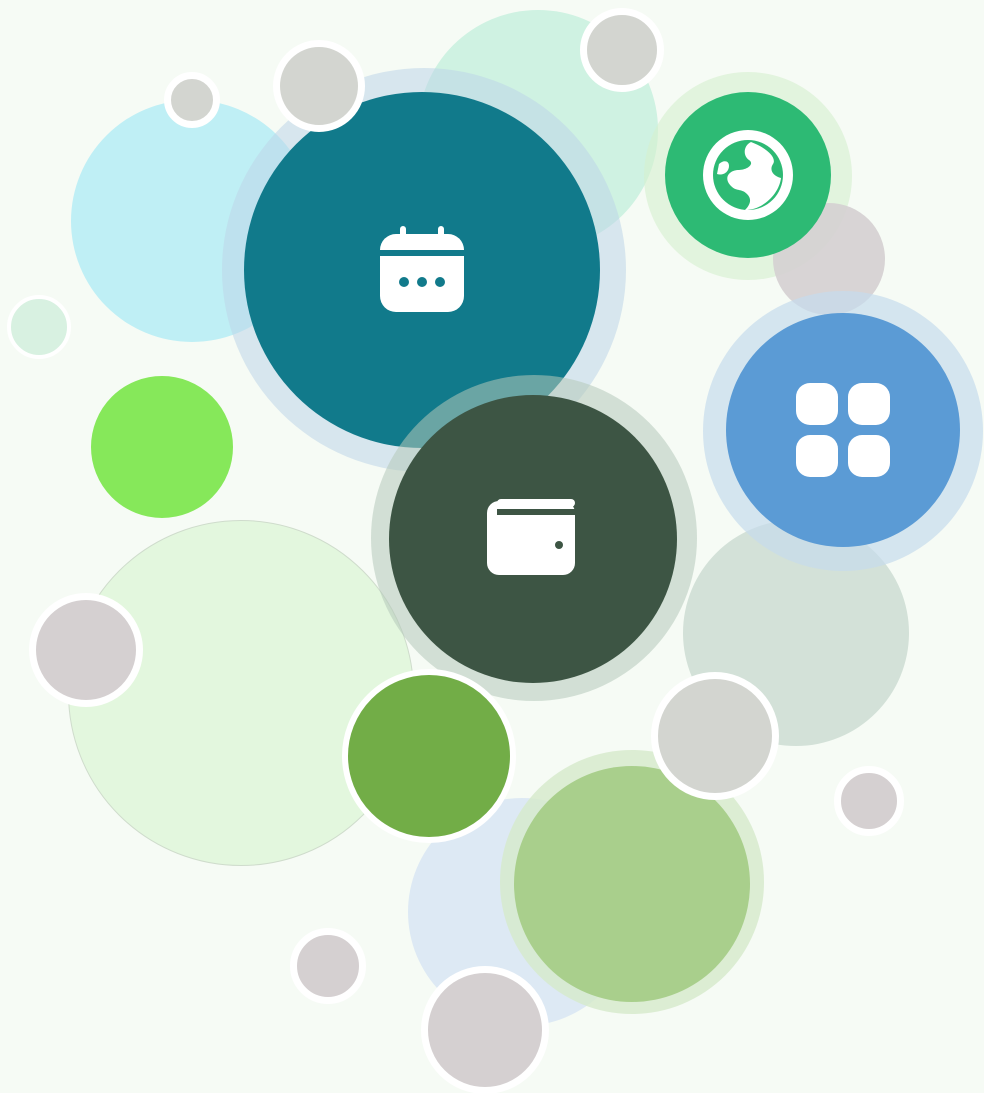  I want to click on apps-bubble, so click(843, 430).